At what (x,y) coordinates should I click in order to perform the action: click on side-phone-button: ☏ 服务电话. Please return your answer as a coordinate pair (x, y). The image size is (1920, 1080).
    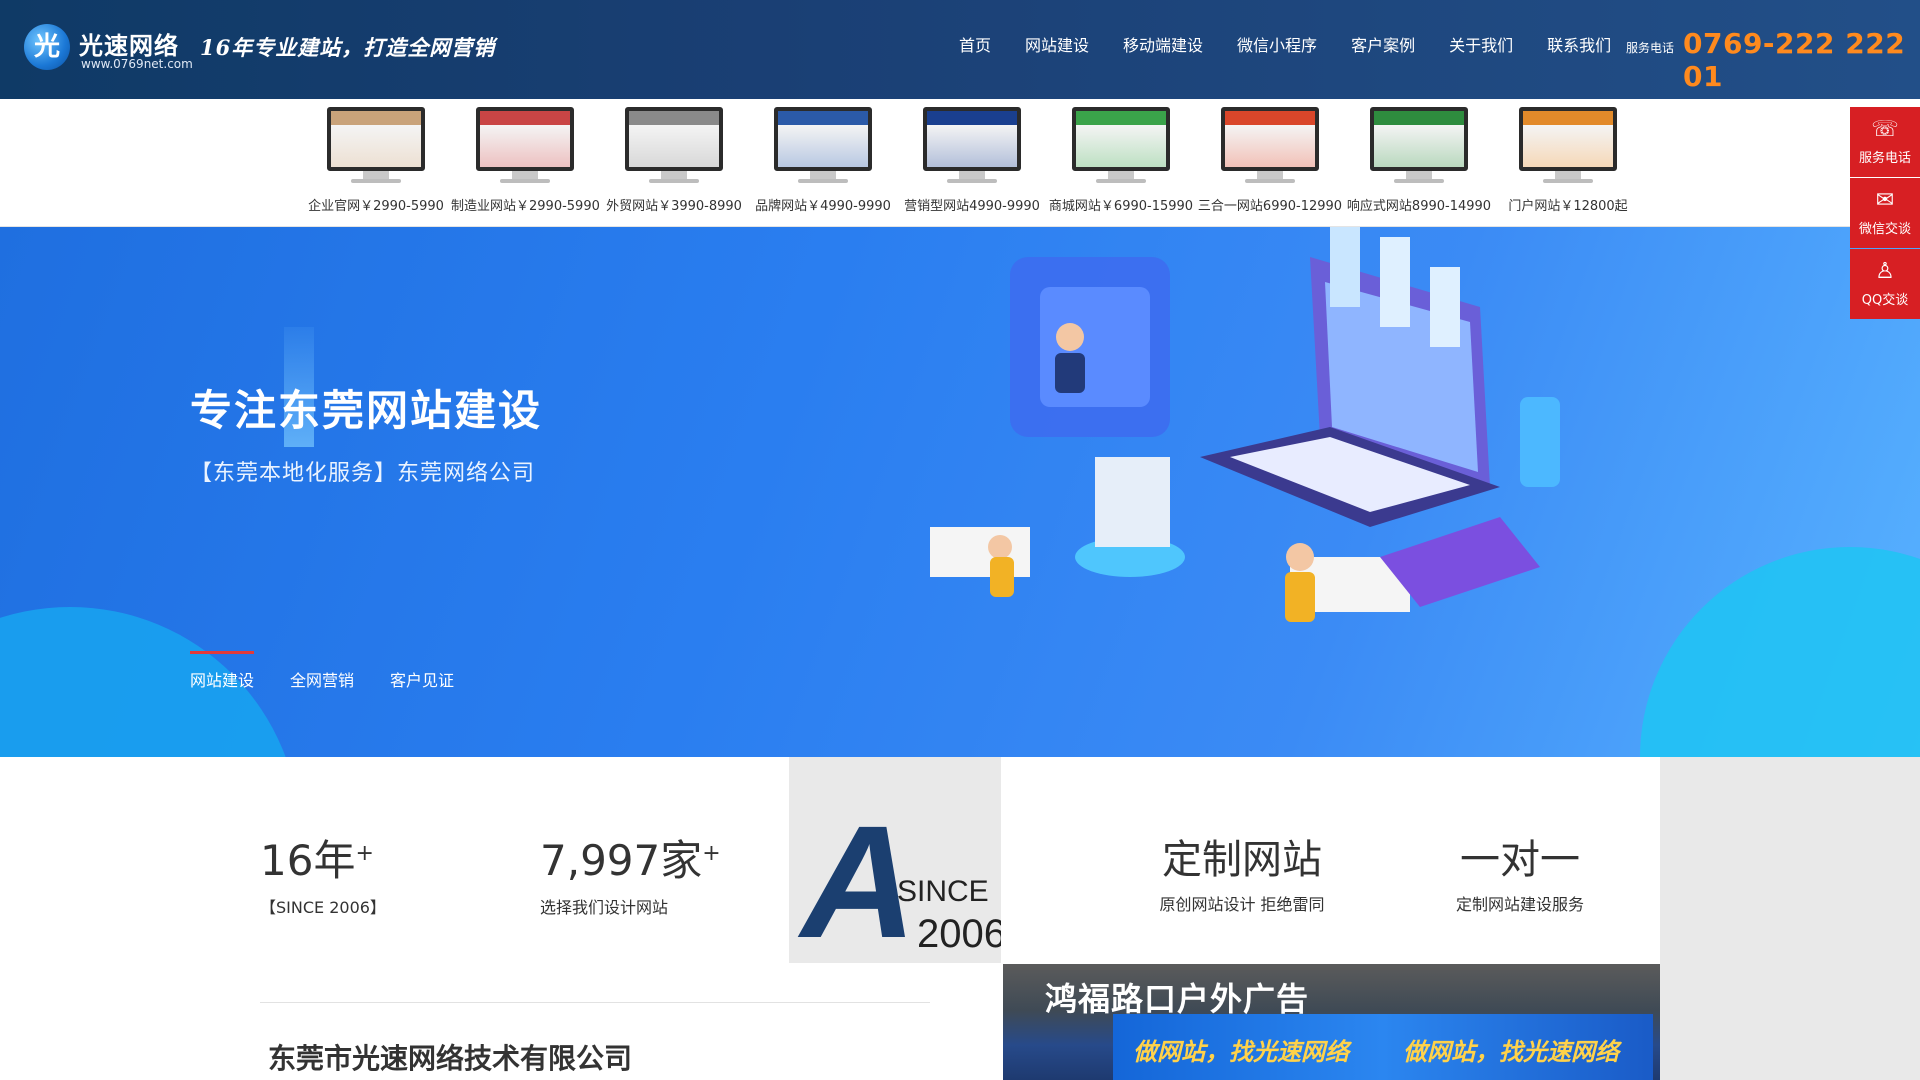
    Looking at the image, I should click on (1885, 142).